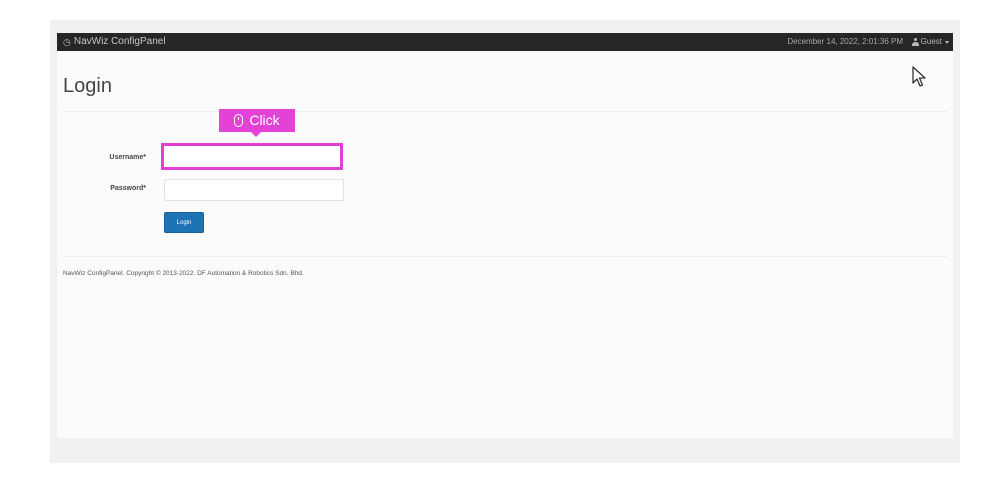 This screenshot has height=485, width=1003. Describe the element at coordinates (915, 42) in the screenshot. I see `user-icon` at that location.